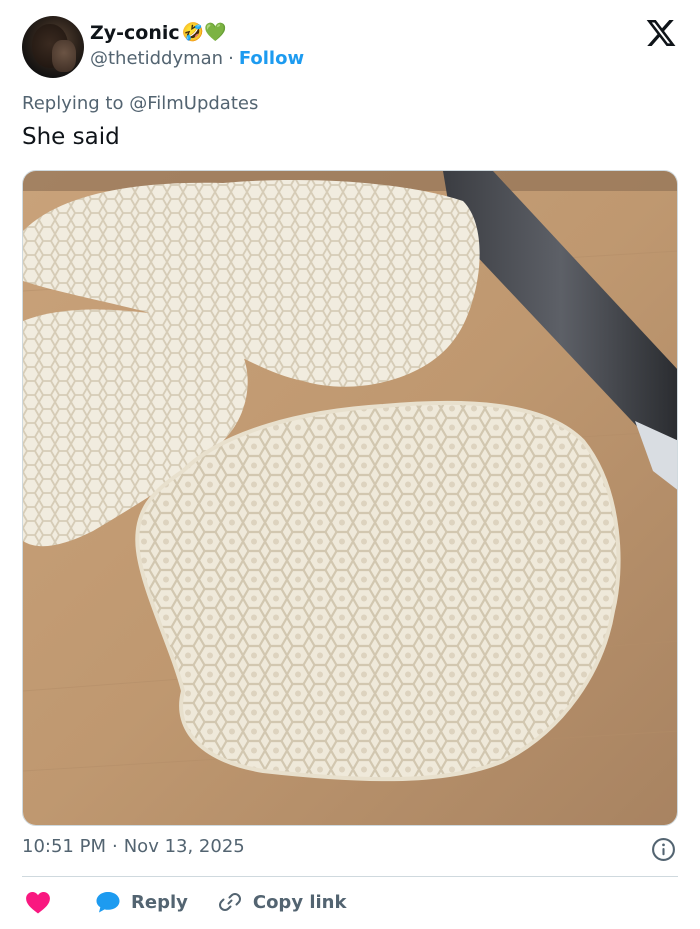 Image resolution: width=700 pixels, height=929 pixels. I want to click on like-button, so click(36, 902).